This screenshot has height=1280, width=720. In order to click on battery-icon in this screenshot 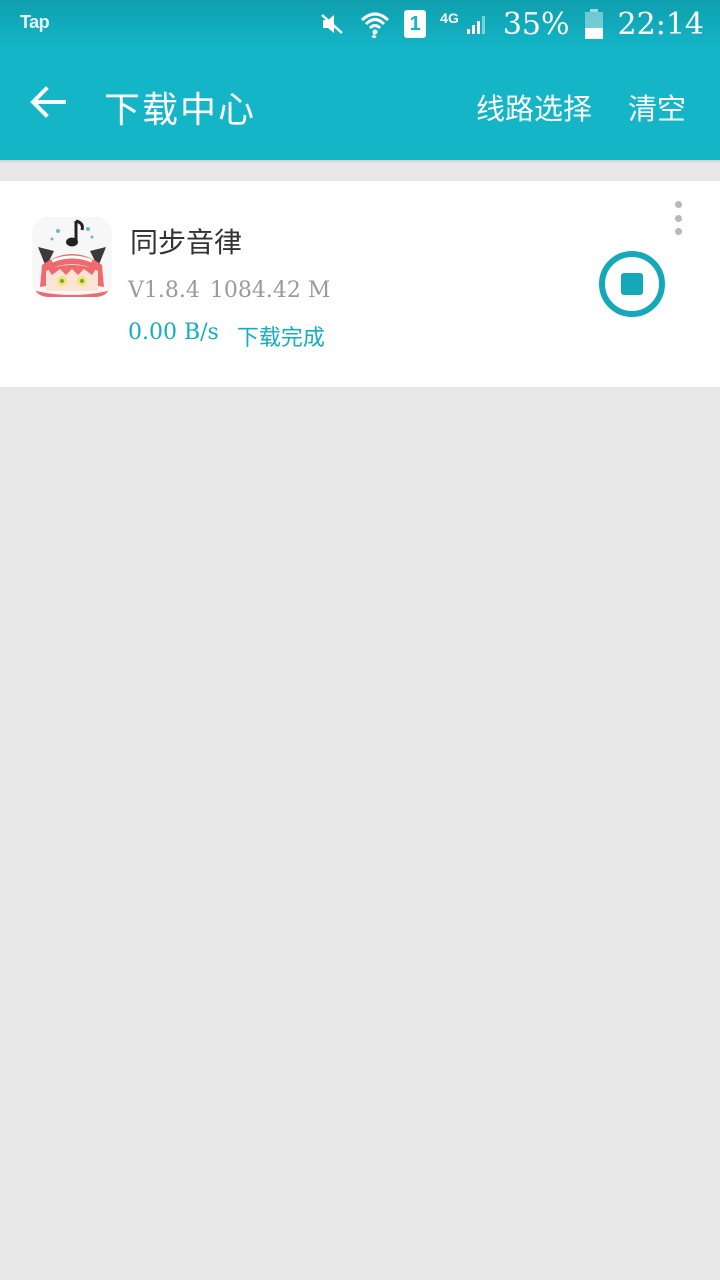, I will do `click(594, 24)`.